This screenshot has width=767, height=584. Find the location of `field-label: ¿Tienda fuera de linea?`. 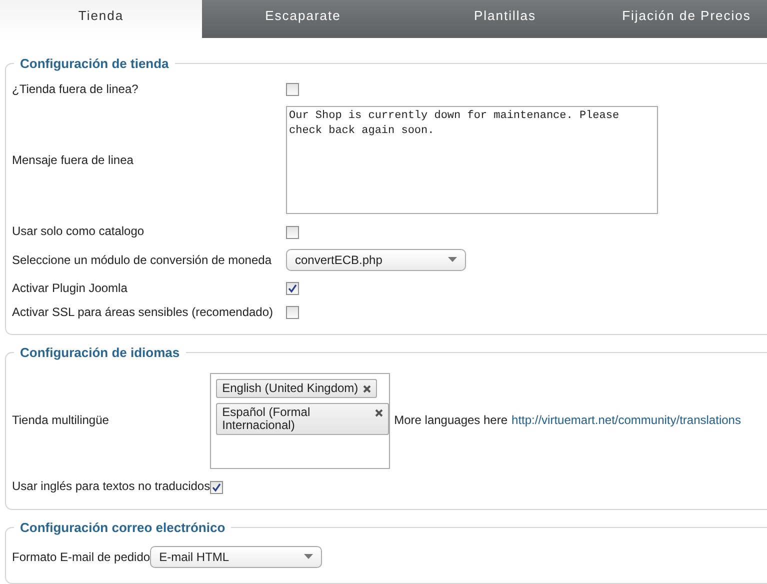

field-label: ¿Tienda fuera de linea? is located at coordinates (149, 89).